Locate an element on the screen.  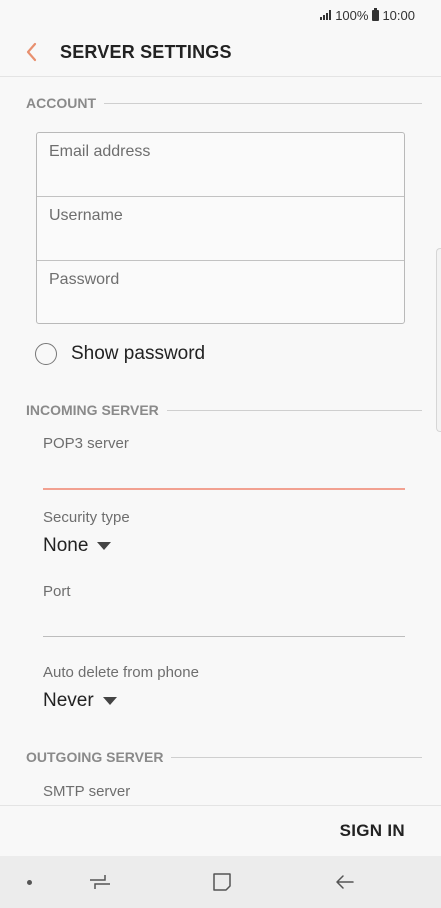
section-header-account: ACCOUNT is located at coordinates (224, 103).